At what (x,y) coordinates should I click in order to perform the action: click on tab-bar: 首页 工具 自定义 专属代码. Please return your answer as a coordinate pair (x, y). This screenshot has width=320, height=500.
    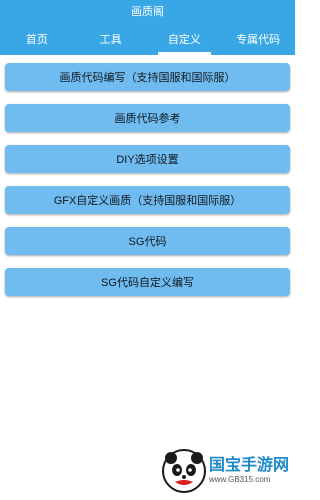
    Looking at the image, I should click on (147, 42).